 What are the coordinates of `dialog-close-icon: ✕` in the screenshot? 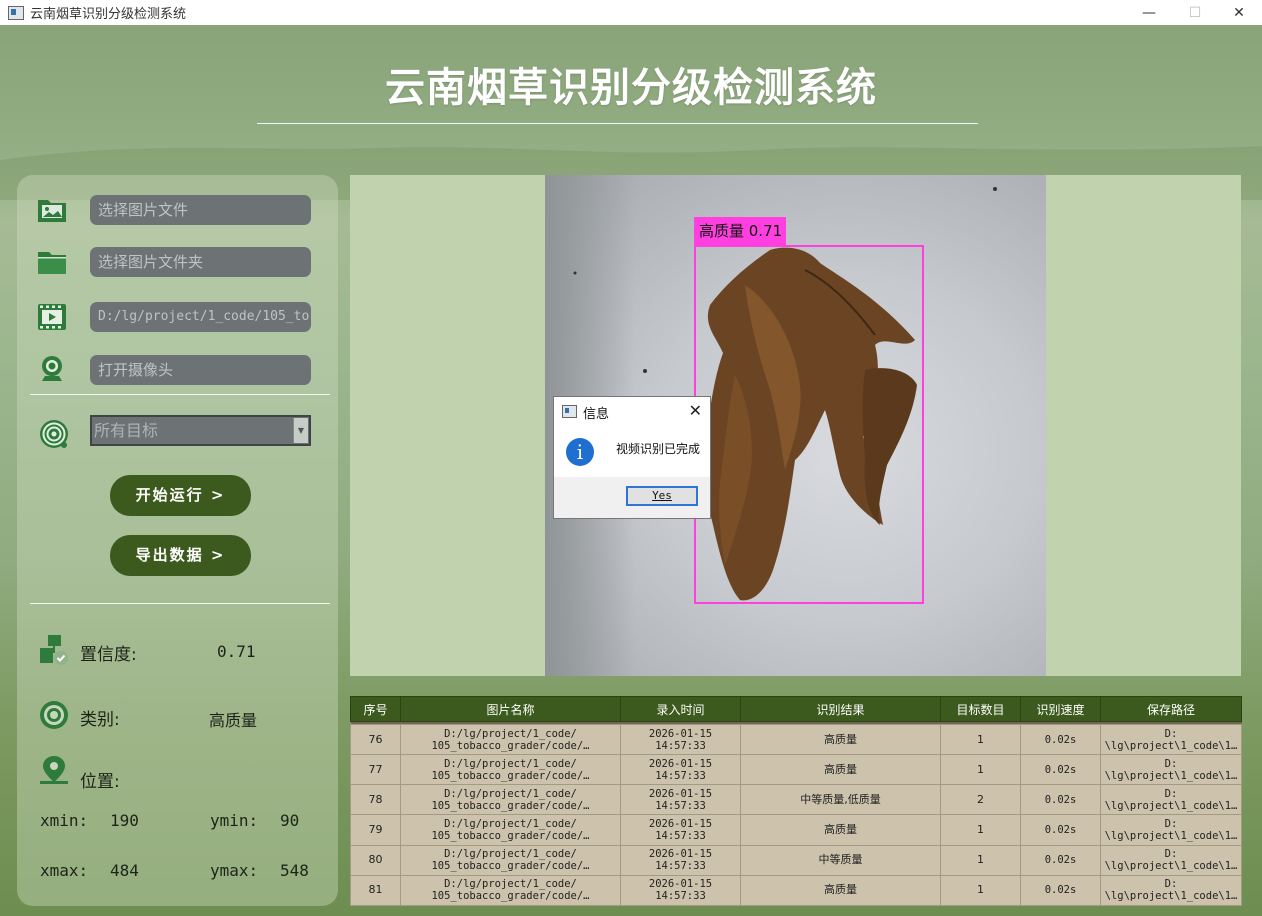 It's located at (695, 410).